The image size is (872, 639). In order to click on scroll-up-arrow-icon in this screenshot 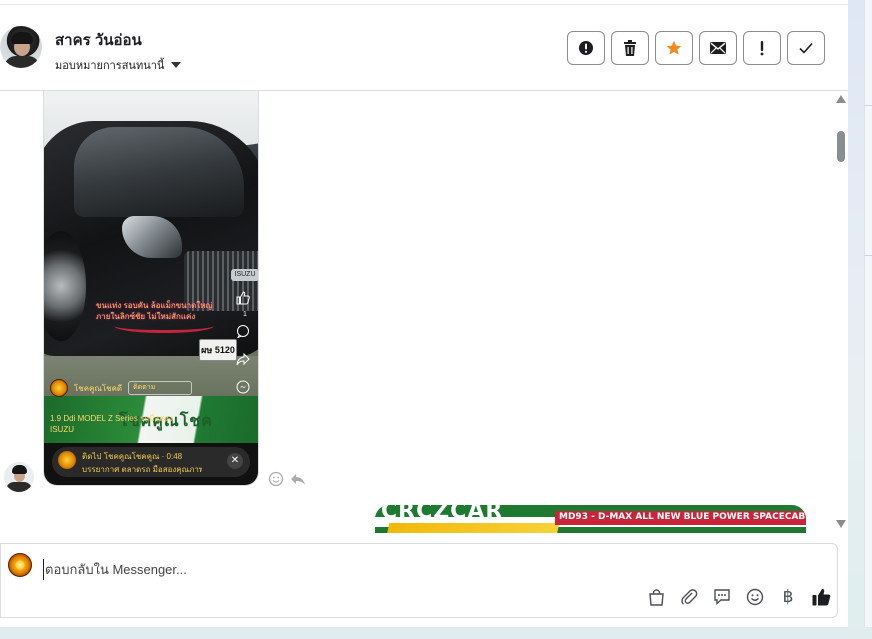, I will do `click(841, 99)`.